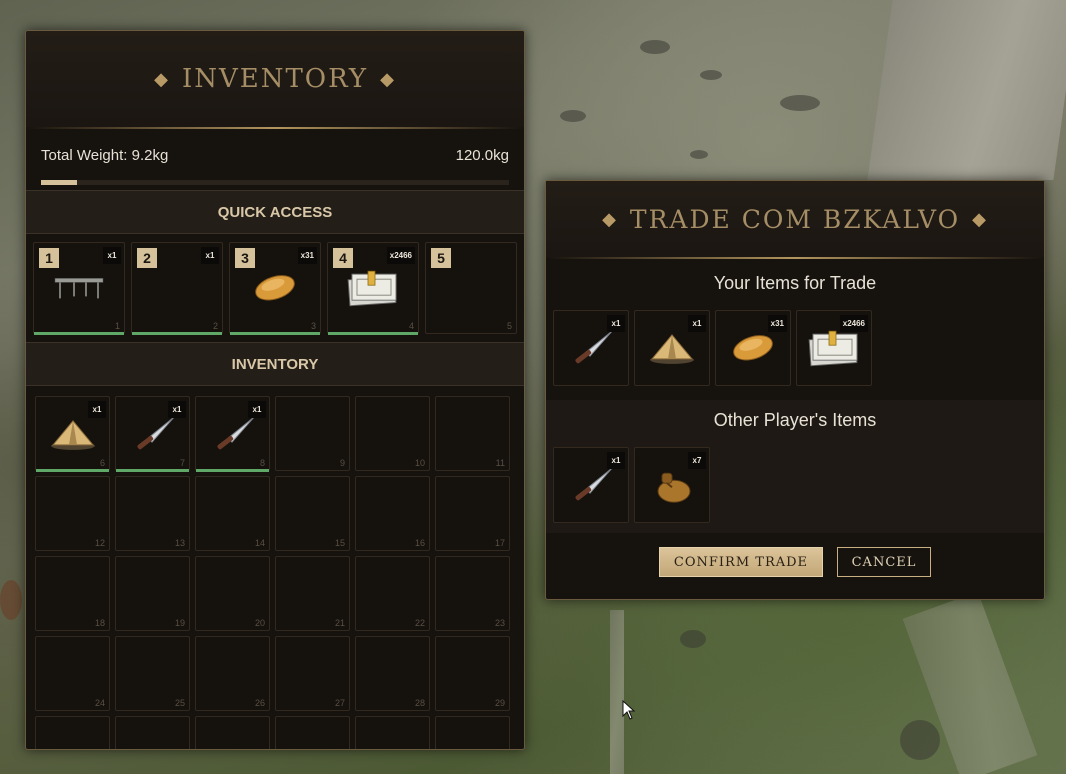 This screenshot has height=774, width=1066. What do you see at coordinates (275, 146) in the screenshot?
I see `weight-row: Total Weight: 9.2kg 120.0kg` at bounding box center [275, 146].